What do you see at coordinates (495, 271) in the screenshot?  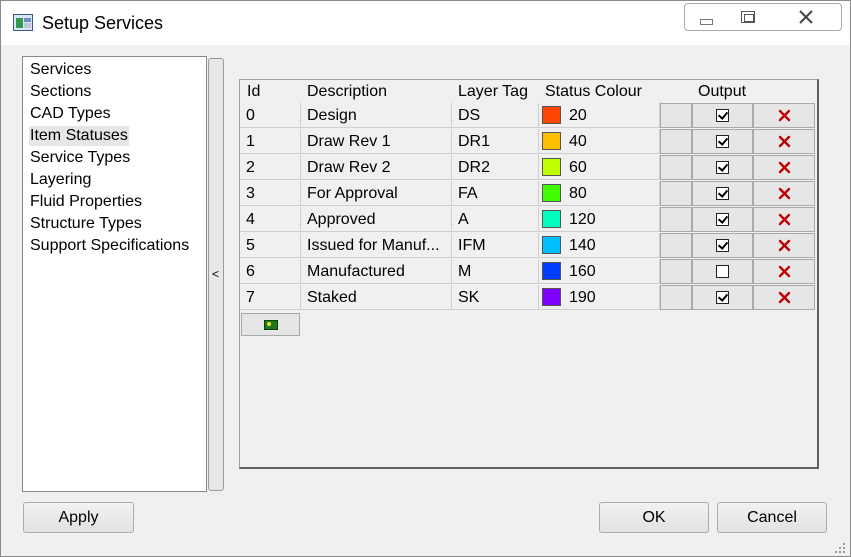 I see `cell-layer-tag: M` at bounding box center [495, 271].